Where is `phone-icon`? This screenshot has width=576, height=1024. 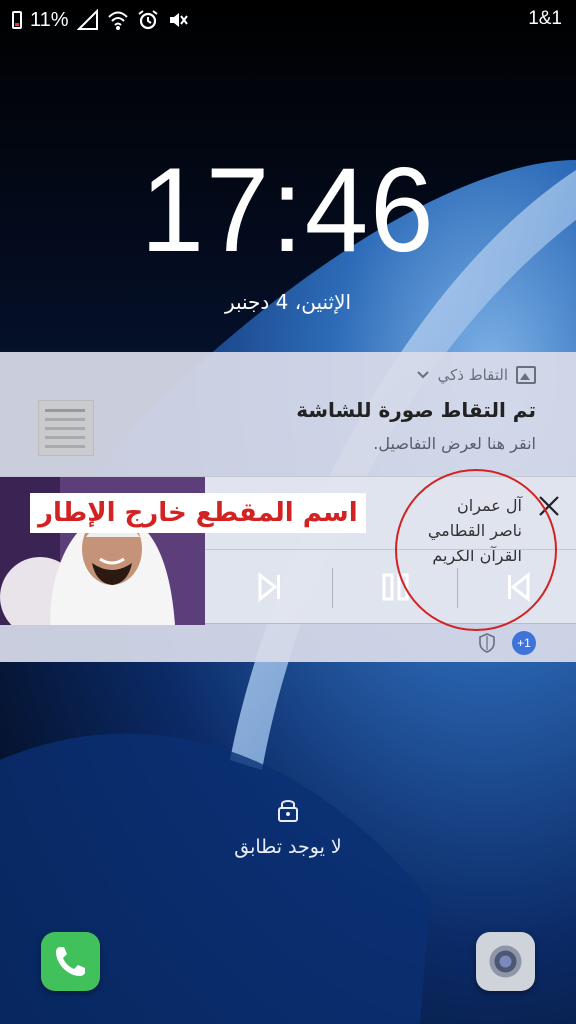
phone-icon is located at coordinates (70, 961).